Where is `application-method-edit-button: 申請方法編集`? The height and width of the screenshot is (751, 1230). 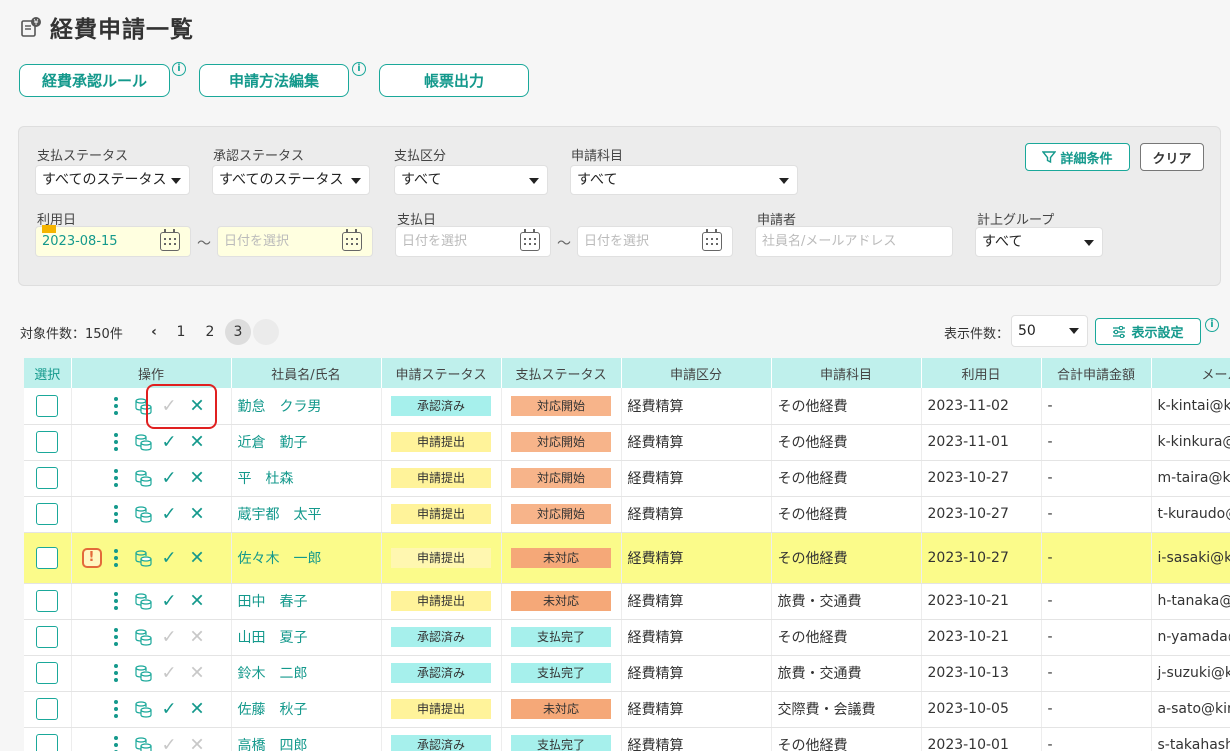 application-method-edit-button: 申請方法編集 is located at coordinates (274, 80).